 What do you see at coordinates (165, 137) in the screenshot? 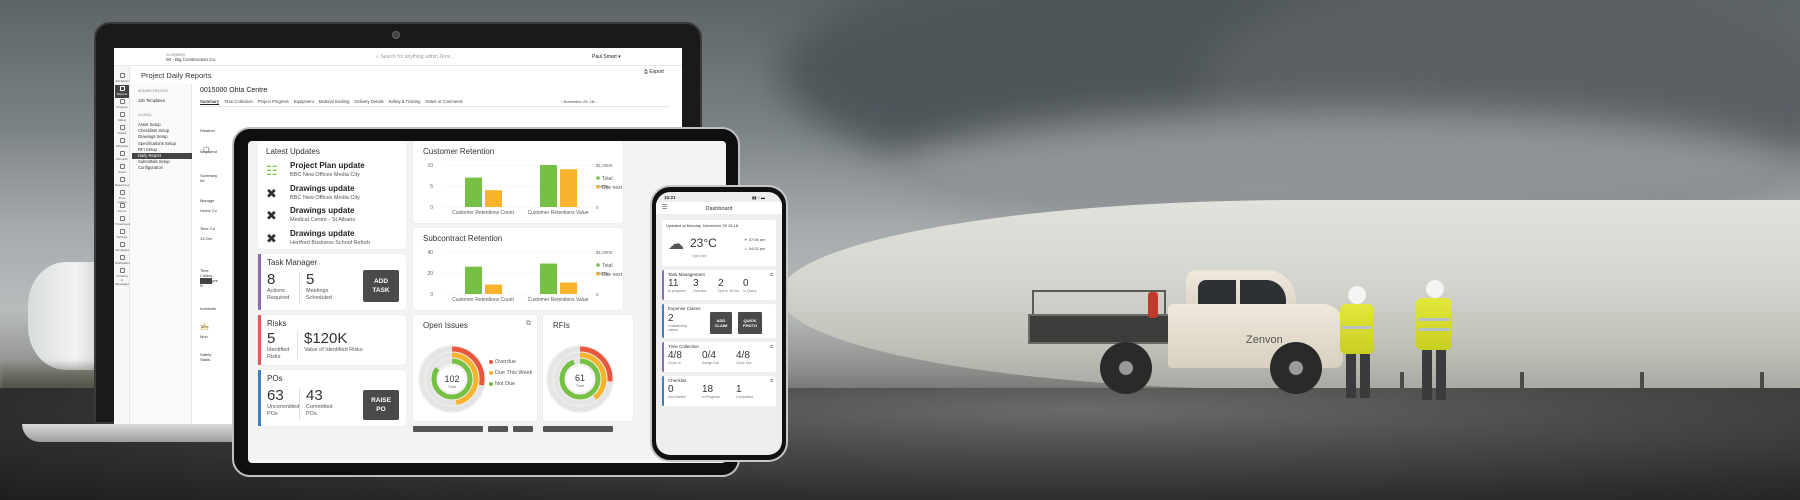
I see `sidebar-item: Drawings Setup` at bounding box center [165, 137].